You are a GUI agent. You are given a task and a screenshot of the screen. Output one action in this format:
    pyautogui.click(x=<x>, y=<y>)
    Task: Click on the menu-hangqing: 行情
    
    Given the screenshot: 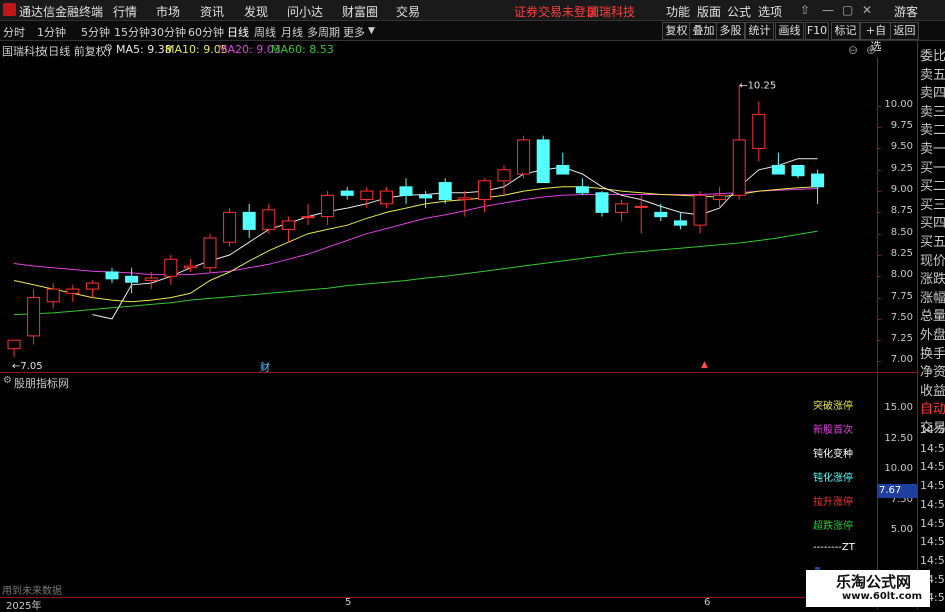 What is the action you would take?
    pyautogui.click(x=125, y=11)
    